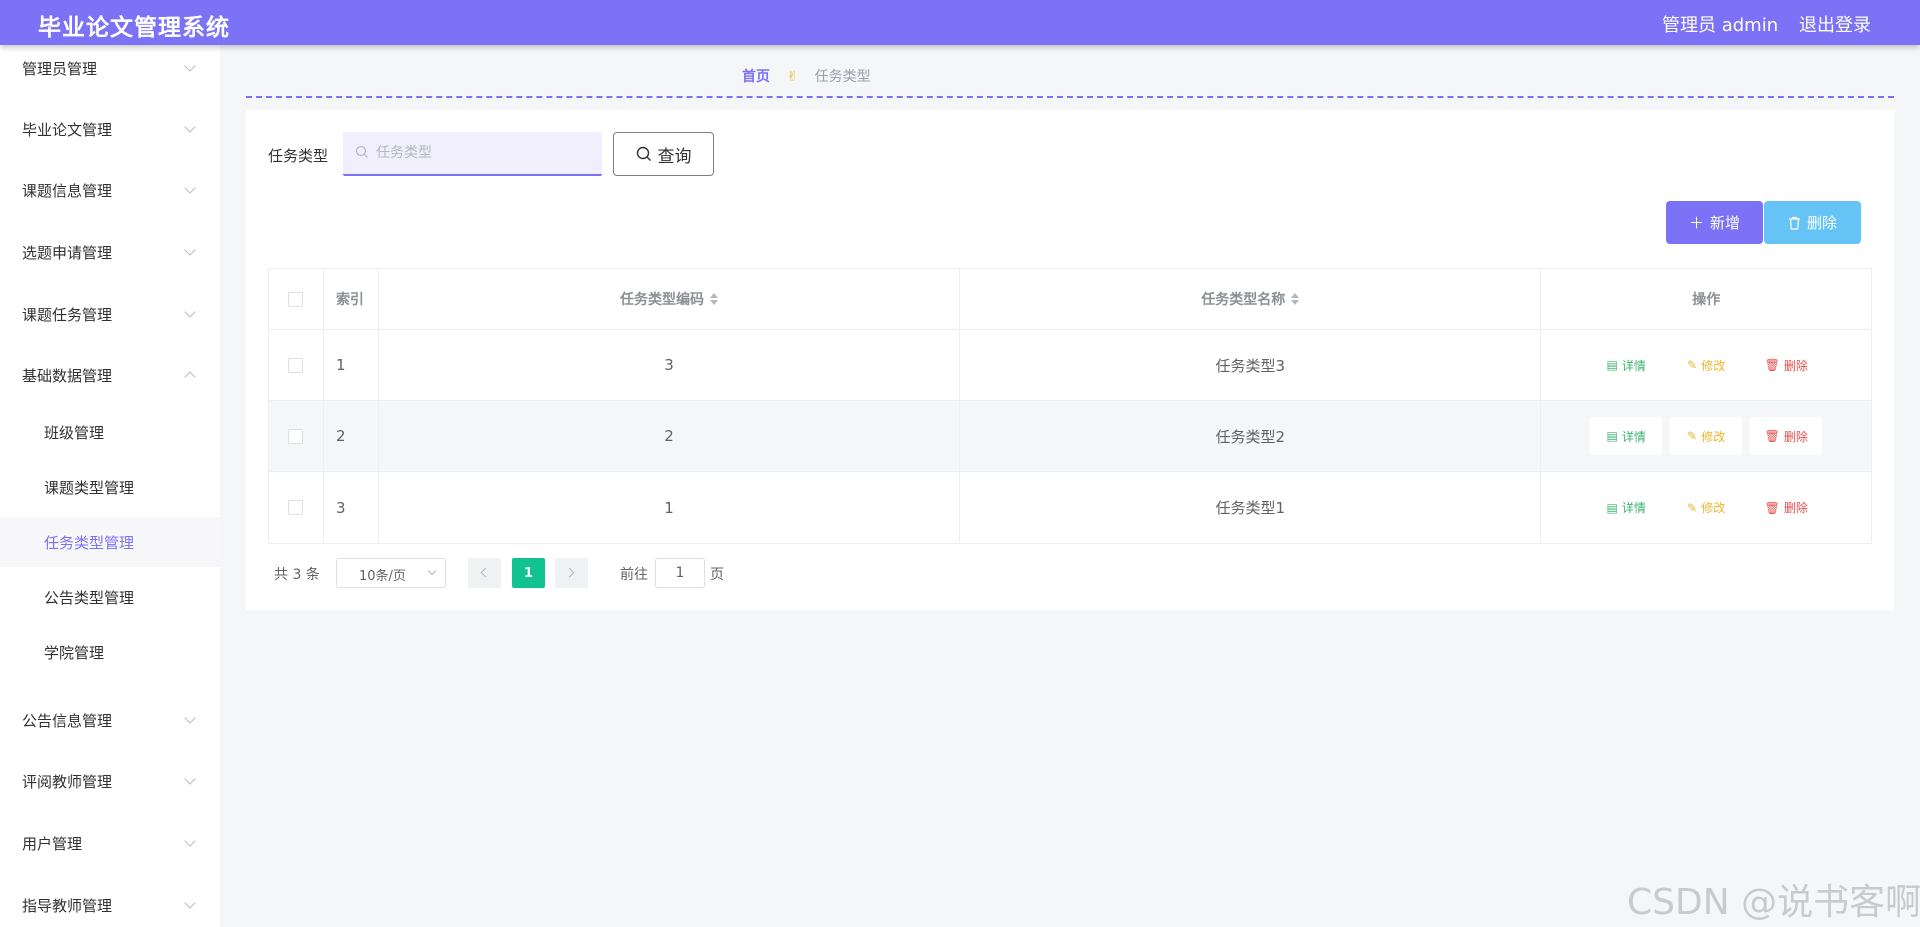  What do you see at coordinates (67, 376) in the screenshot?
I see `sidebar-item-label: 基础数据管理` at bounding box center [67, 376].